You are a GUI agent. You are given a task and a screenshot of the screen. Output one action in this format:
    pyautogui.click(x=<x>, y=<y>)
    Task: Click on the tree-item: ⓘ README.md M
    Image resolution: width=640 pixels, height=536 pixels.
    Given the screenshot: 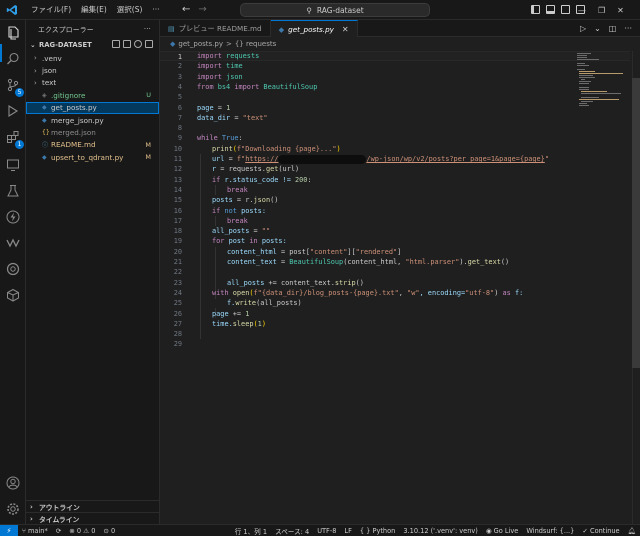 What is the action you would take?
    pyautogui.click(x=92, y=145)
    